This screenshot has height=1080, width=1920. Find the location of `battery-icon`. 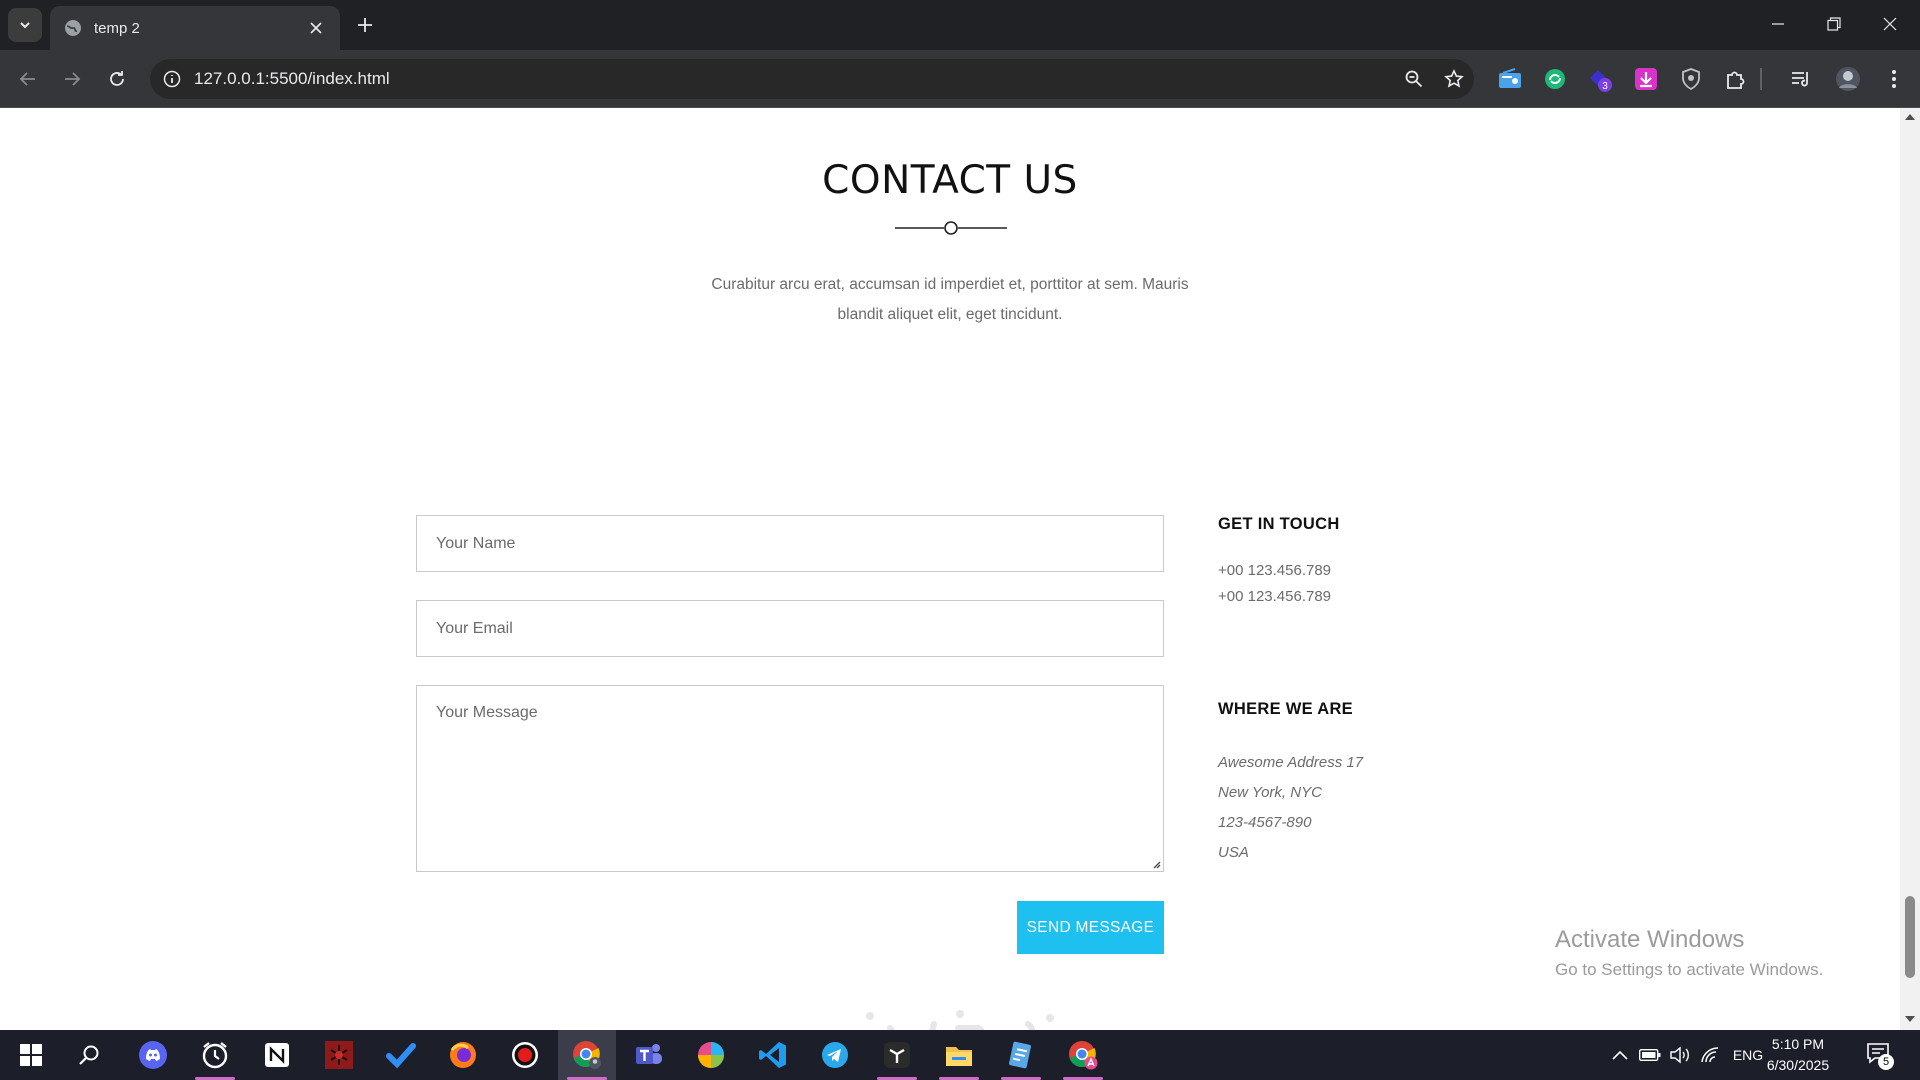

battery-icon is located at coordinates (1650, 1055).